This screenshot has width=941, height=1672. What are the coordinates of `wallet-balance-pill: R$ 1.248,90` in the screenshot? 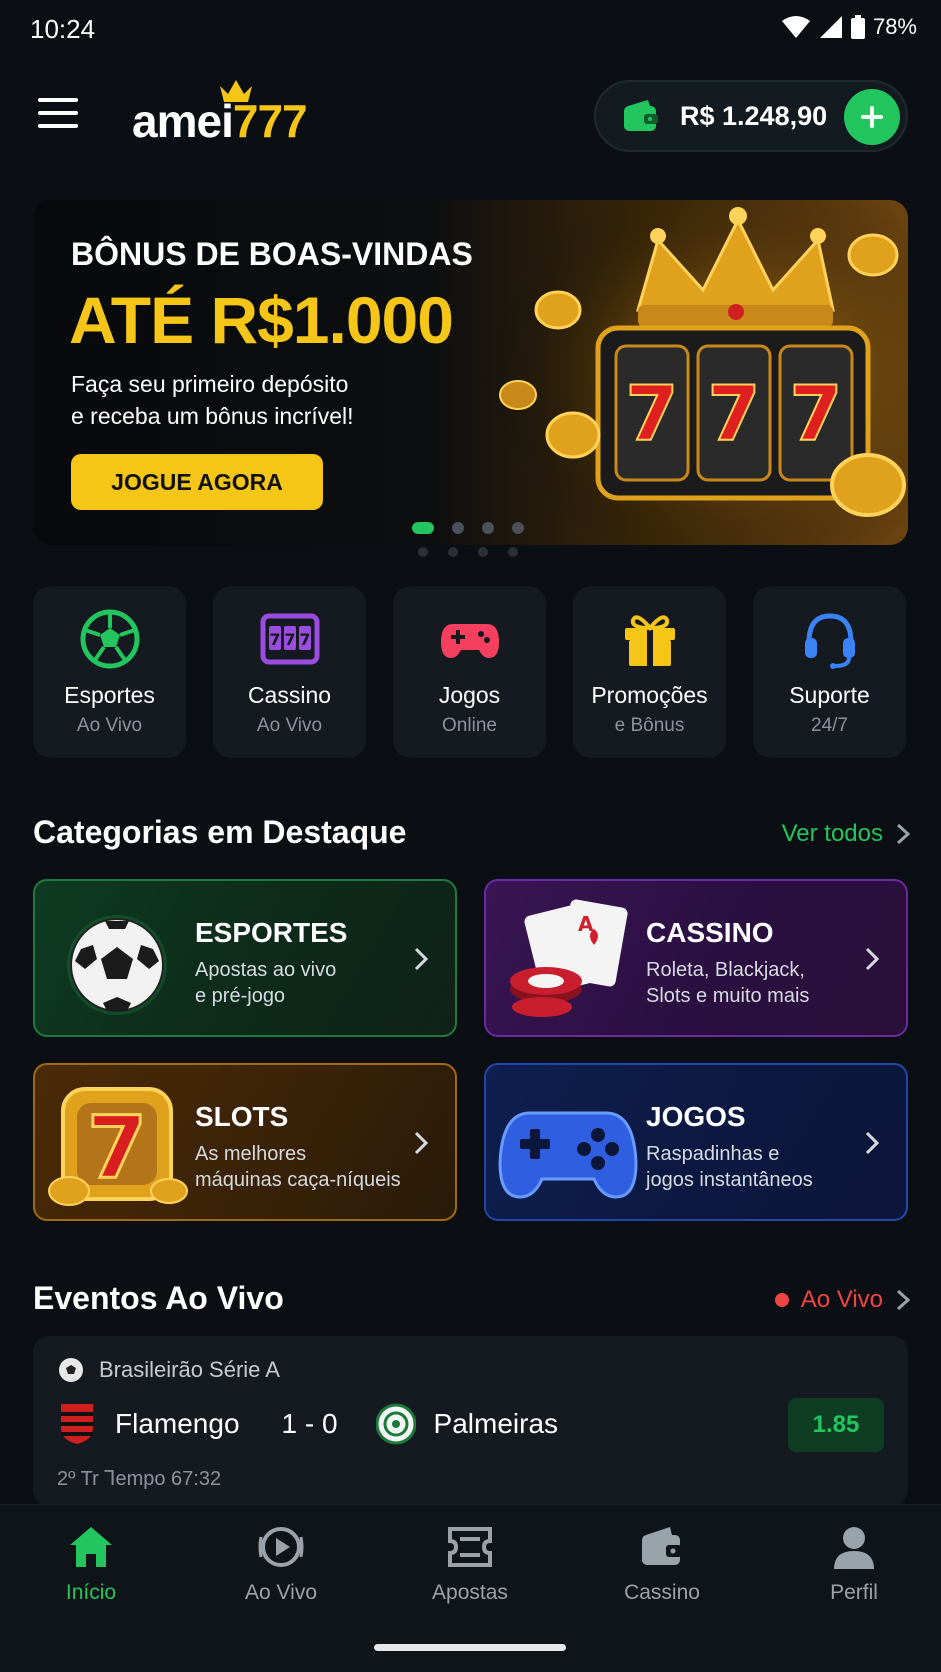 It's located at (751, 116).